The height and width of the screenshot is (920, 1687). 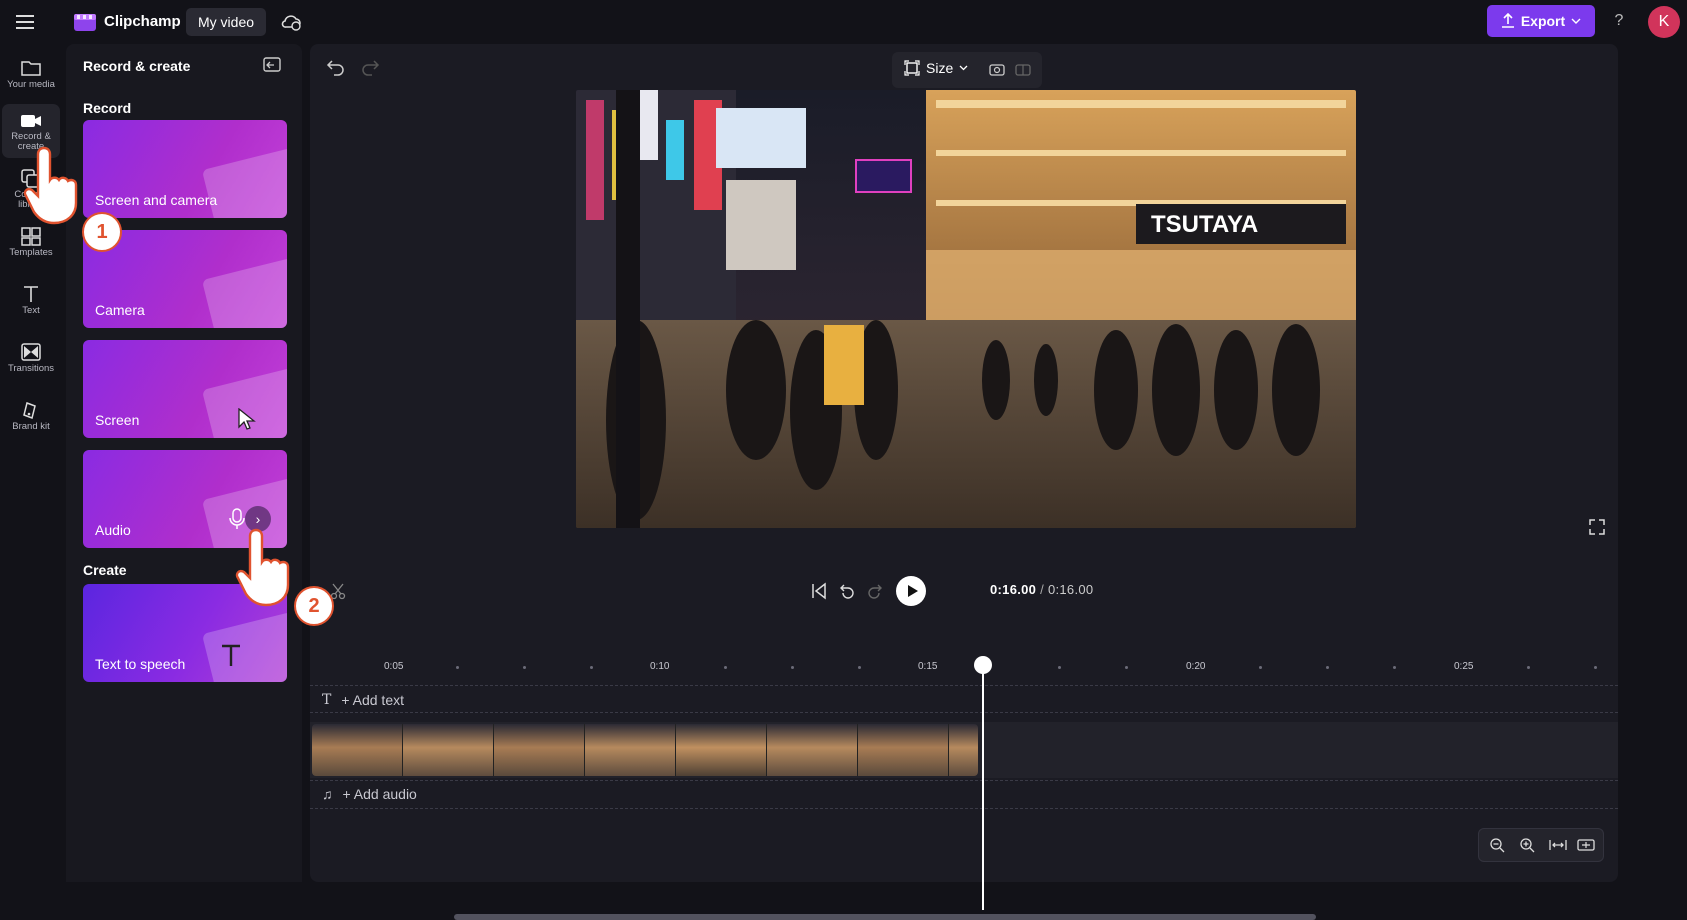 I want to click on timeline-view-icon, so click(x=1586, y=845).